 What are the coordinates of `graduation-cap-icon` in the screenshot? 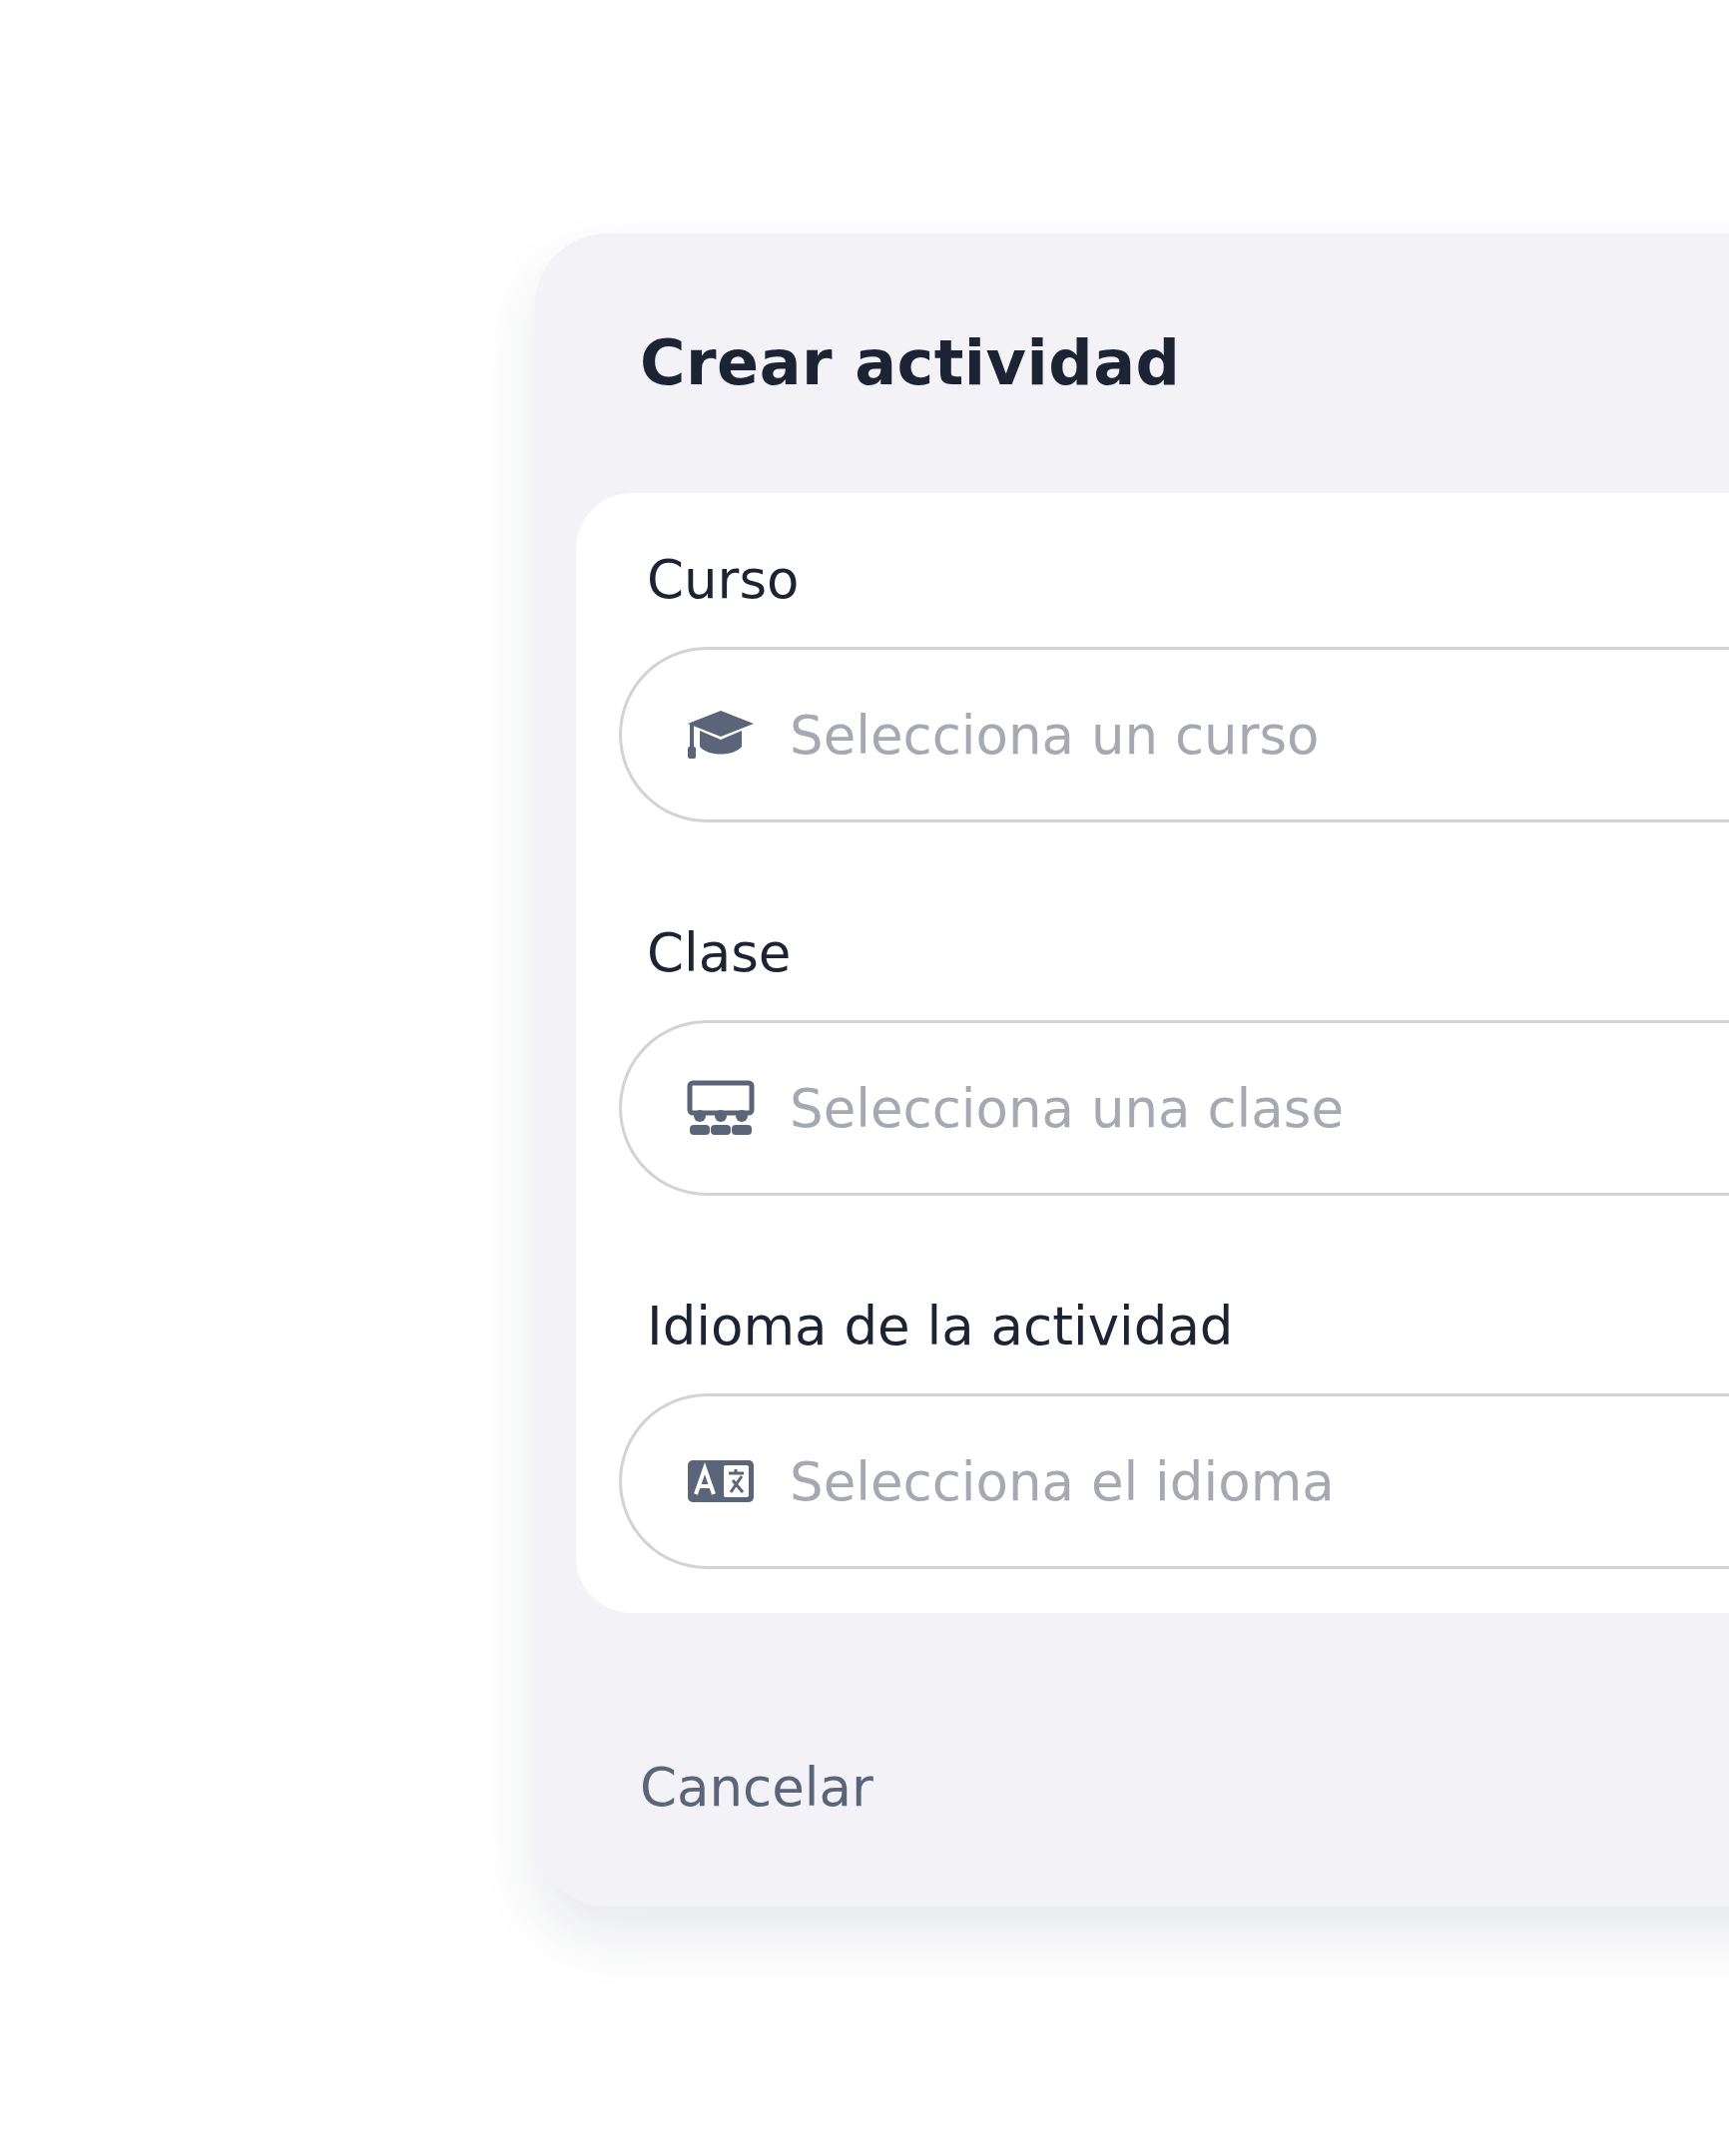 It's located at (721, 735).